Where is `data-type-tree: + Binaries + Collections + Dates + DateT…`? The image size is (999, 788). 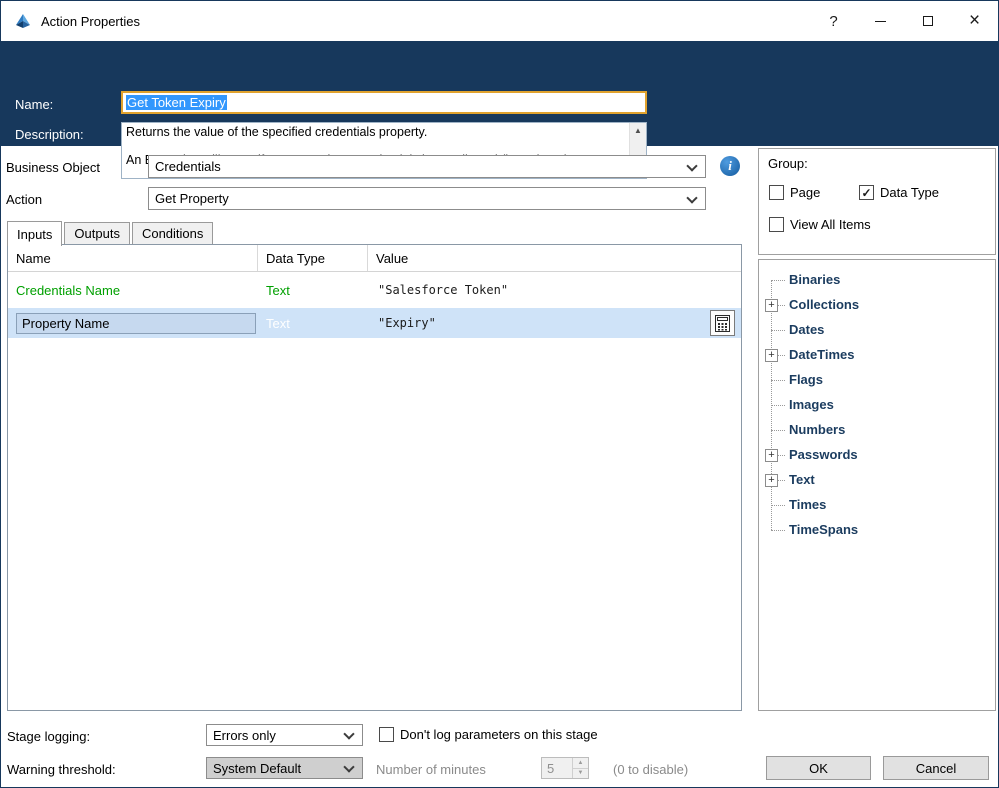
data-type-tree: + Binaries + Collections + Dates + DateT… is located at coordinates (877, 485).